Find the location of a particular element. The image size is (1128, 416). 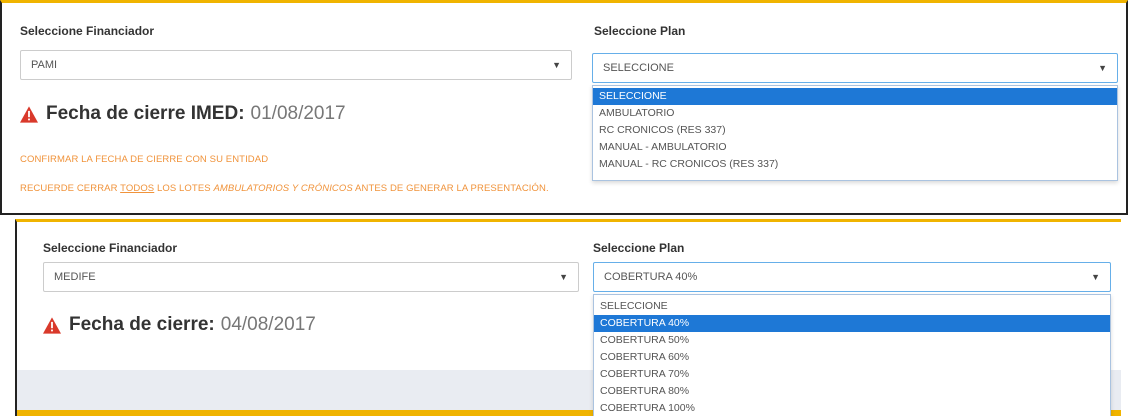

plan-option: MANUAL - AMBULATORIO is located at coordinates (855, 147).